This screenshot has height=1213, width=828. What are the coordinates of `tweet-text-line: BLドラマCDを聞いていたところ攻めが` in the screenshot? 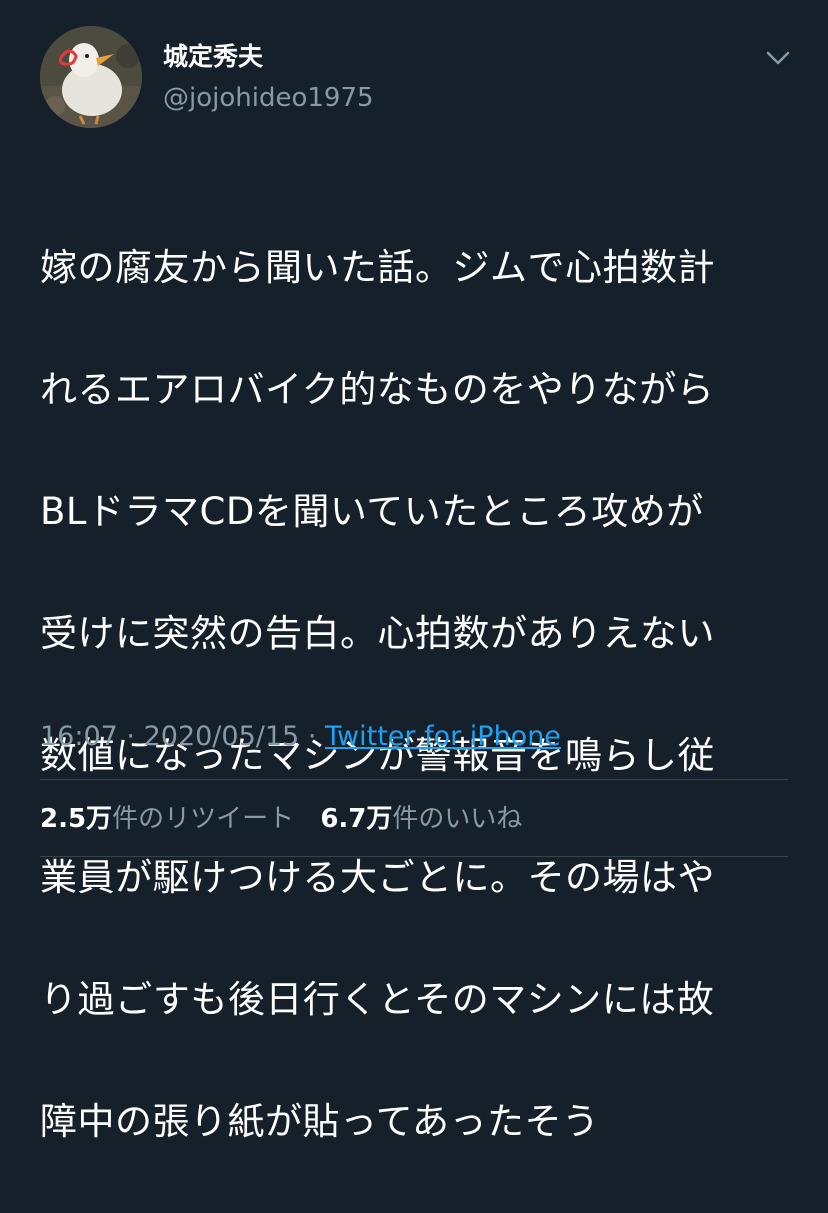 It's located at (372, 511).